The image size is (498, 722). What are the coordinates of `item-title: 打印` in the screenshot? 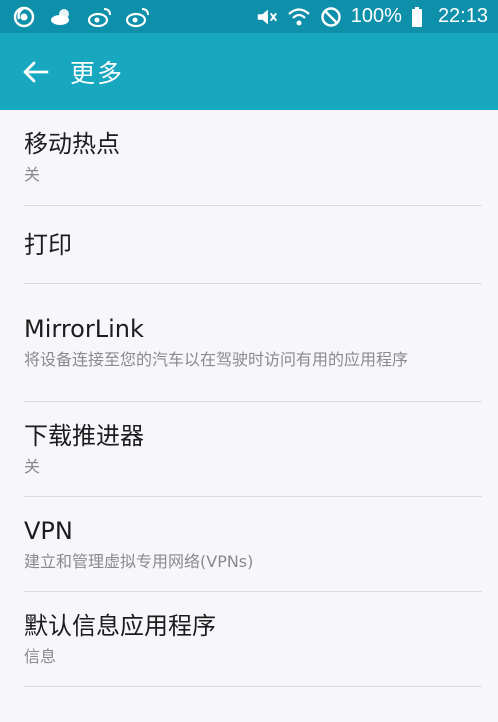 It's located at (48, 244).